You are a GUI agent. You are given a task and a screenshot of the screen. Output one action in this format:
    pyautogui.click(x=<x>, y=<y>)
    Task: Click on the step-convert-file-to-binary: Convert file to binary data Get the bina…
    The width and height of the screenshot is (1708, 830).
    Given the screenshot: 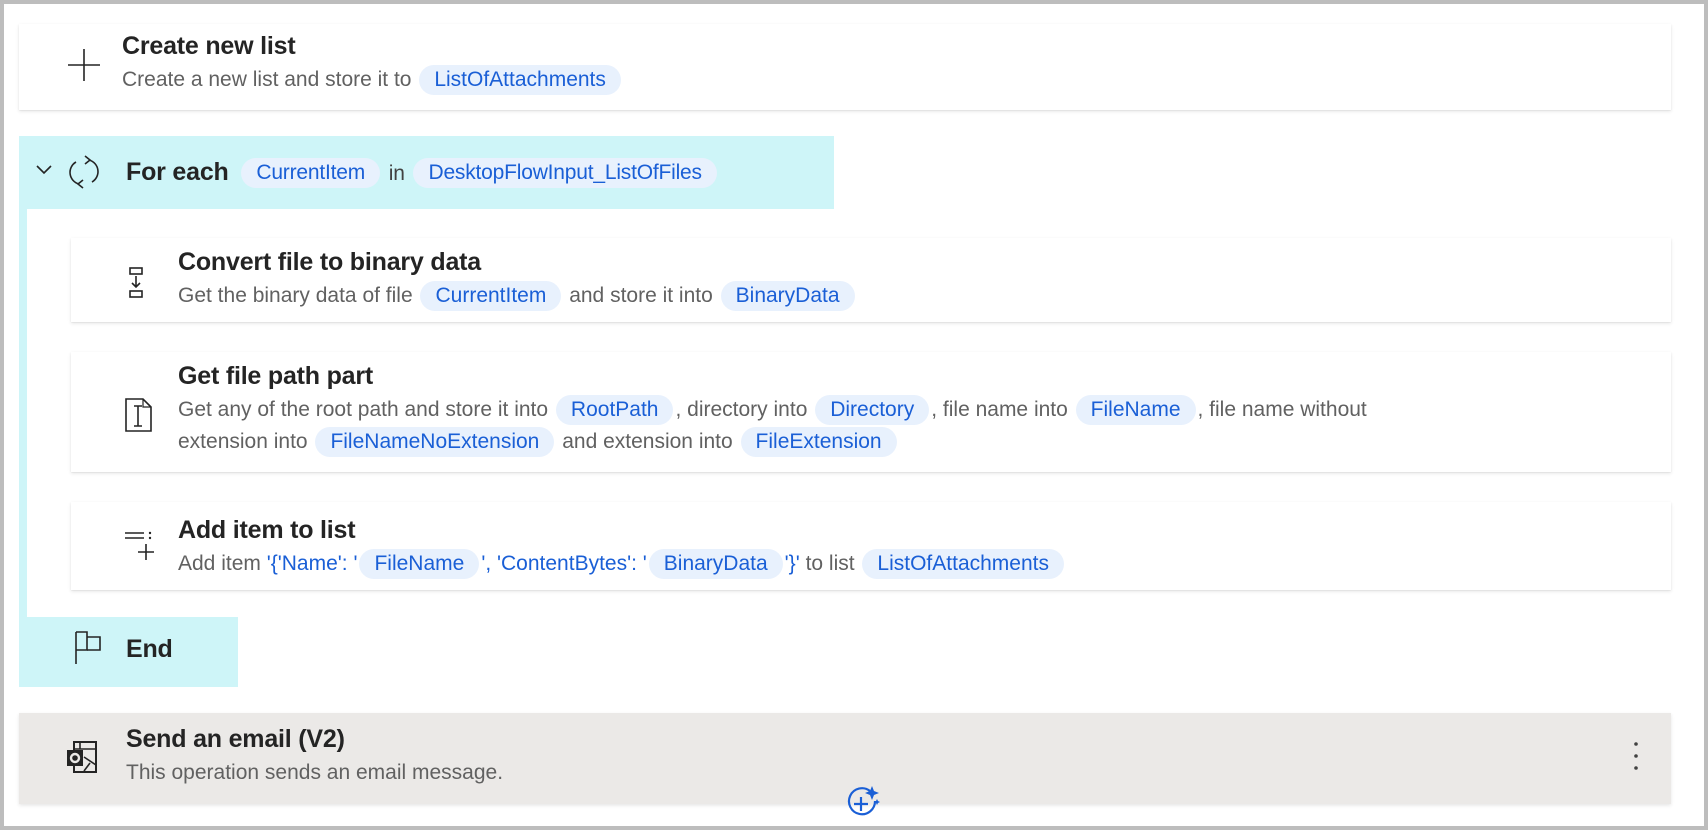 What is the action you would take?
    pyautogui.click(x=871, y=280)
    